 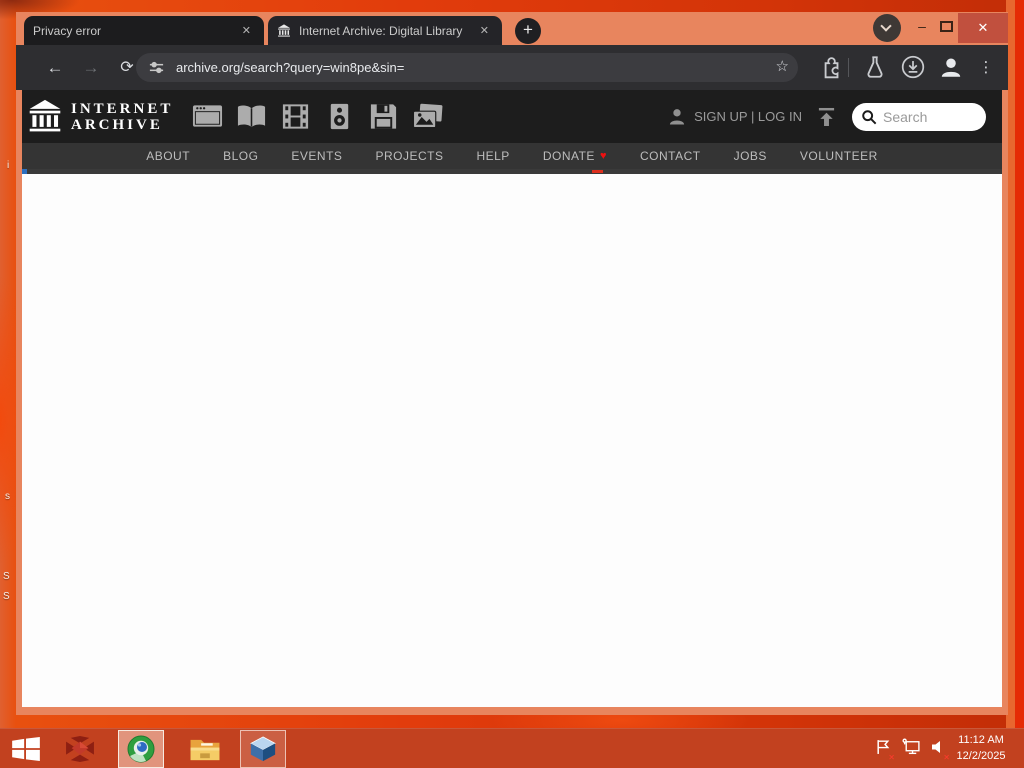 What do you see at coordinates (528, 31) in the screenshot?
I see `new-tab-button: +` at bounding box center [528, 31].